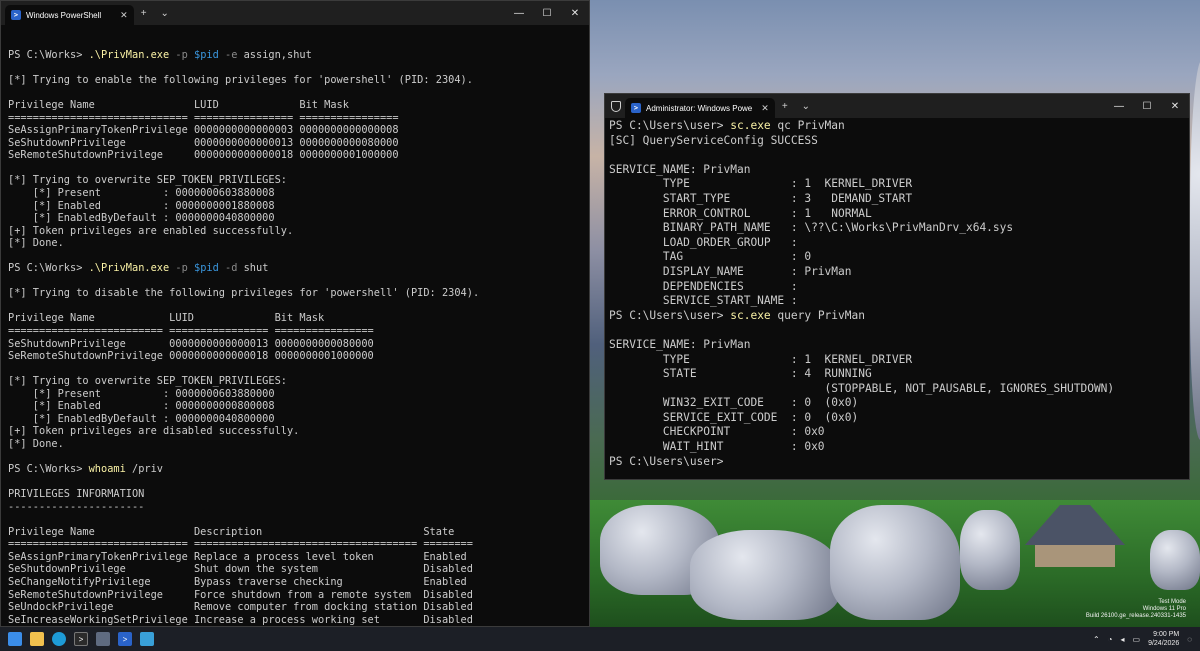  I want to click on terminal-text: SERVICE_NAME: PrivMan, so click(680, 169).